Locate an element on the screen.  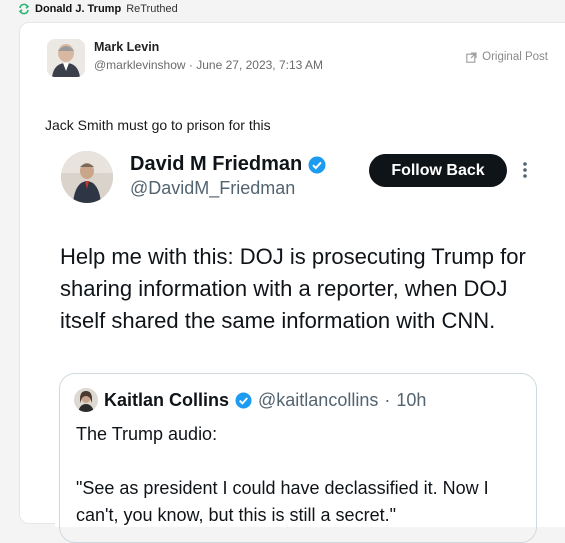
tweet-author-name: David M Friedman is located at coordinates (228, 164).